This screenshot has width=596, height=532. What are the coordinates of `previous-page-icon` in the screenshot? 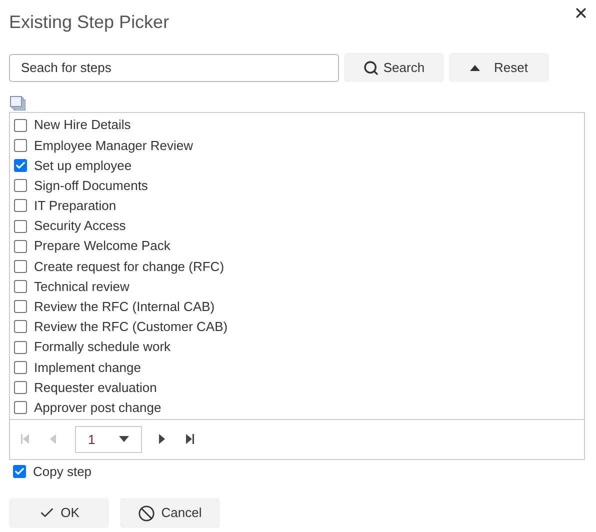 It's located at (53, 439).